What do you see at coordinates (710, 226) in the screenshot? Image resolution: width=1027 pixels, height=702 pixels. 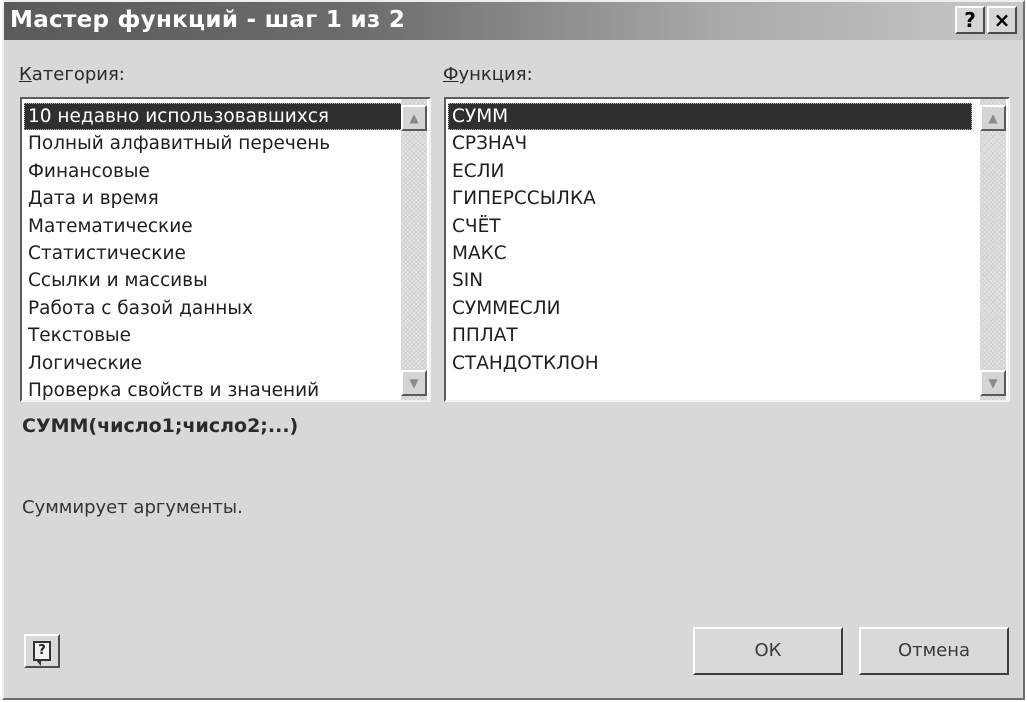 I see `function-item: СЧЁТ` at bounding box center [710, 226].